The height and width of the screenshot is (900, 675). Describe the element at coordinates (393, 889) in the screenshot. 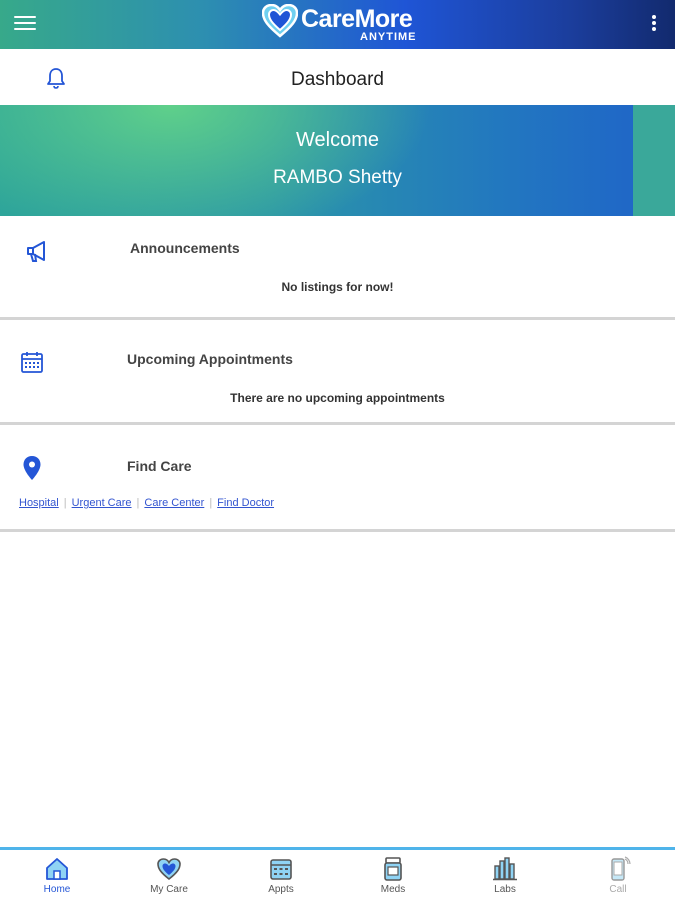

I see `nav-label-meds: Meds` at that location.